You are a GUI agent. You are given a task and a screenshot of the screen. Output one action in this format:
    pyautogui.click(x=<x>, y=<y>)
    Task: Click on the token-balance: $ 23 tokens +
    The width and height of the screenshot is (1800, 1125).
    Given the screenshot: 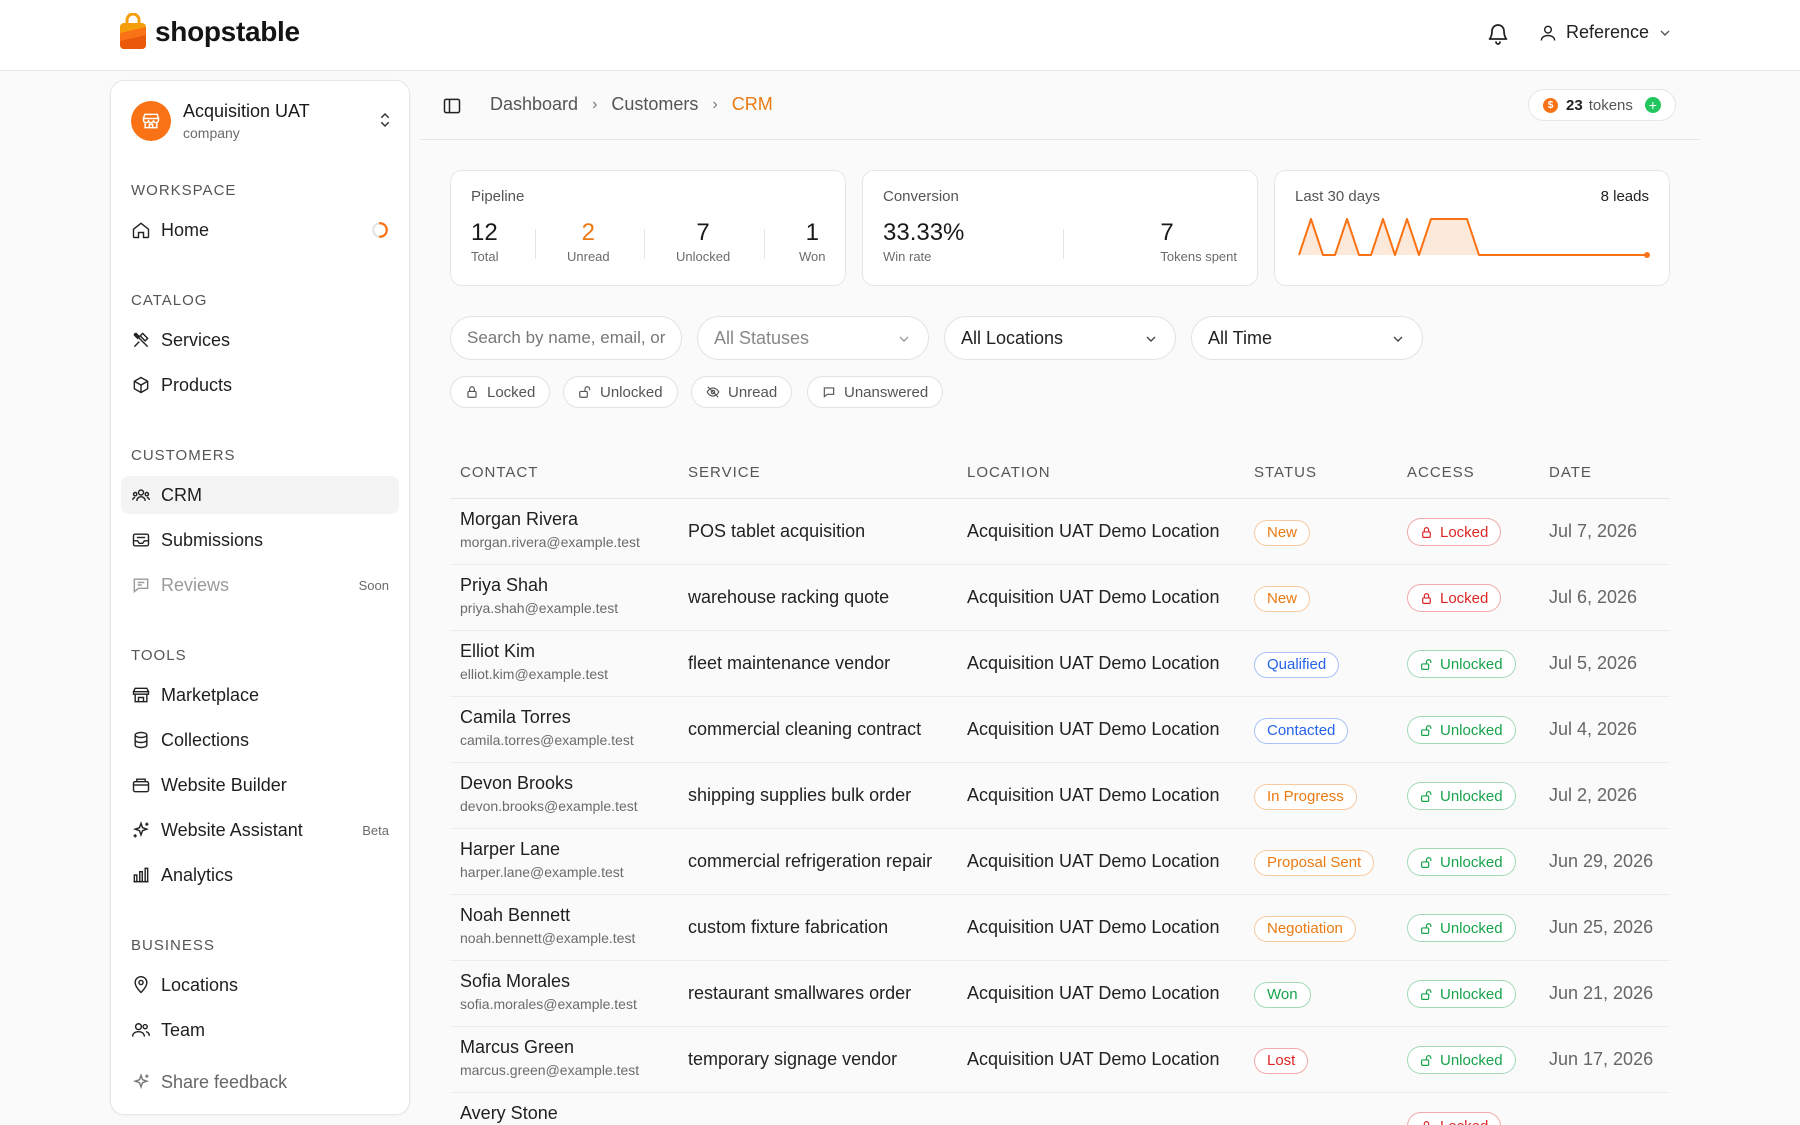 What is the action you would take?
    pyautogui.click(x=1602, y=105)
    